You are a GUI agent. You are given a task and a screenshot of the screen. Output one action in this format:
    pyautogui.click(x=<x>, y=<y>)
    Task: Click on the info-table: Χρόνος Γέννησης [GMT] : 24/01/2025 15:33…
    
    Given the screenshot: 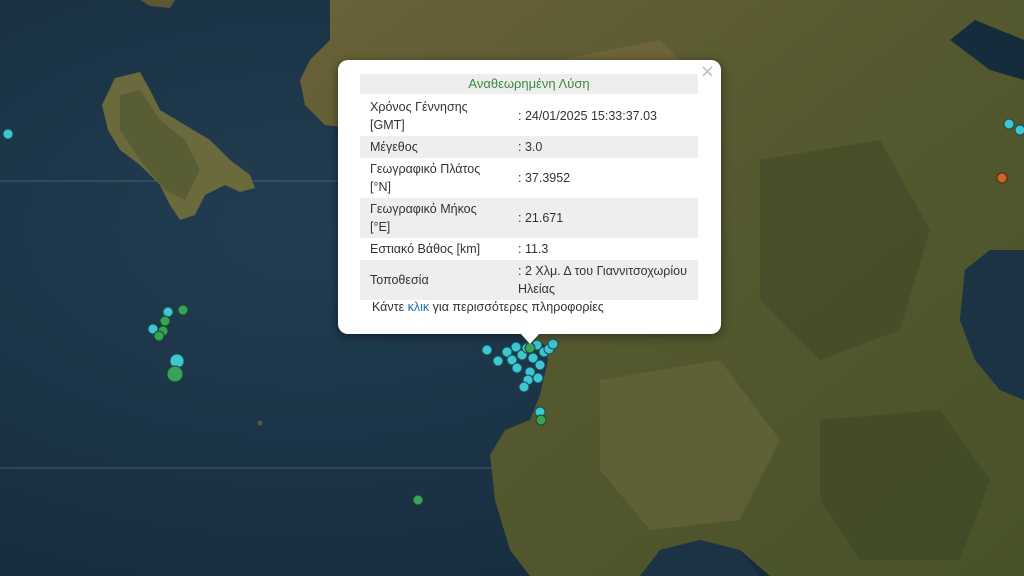 What is the action you would take?
    pyautogui.click(x=529, y=198)
    